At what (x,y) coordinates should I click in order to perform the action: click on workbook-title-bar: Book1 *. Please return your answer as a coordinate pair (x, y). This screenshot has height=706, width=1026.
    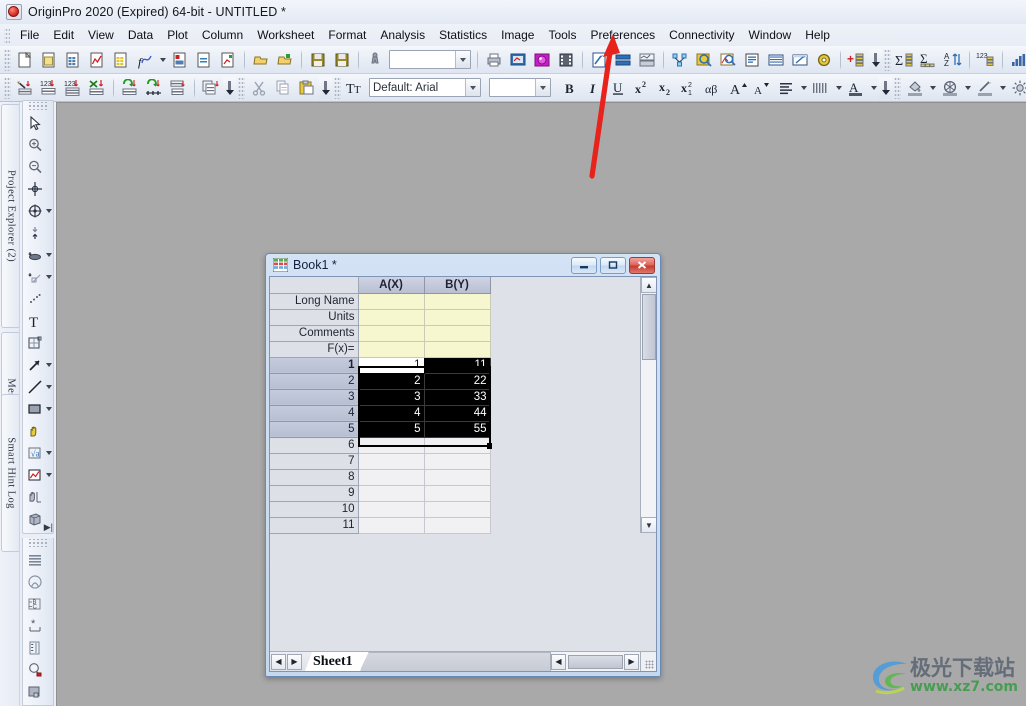
    Looking at the image, I should click on (463, 265).